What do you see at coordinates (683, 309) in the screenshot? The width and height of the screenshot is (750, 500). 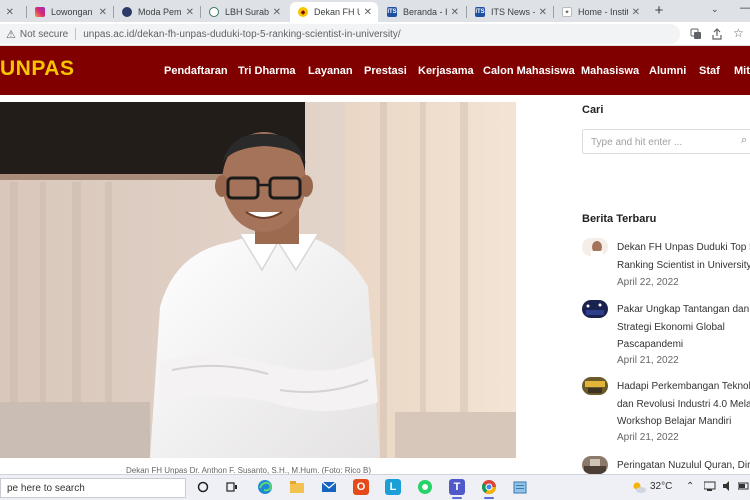 I see `news-title-line: Pakar Ungkap Tantangan dan` at bounding box center [683, 309].